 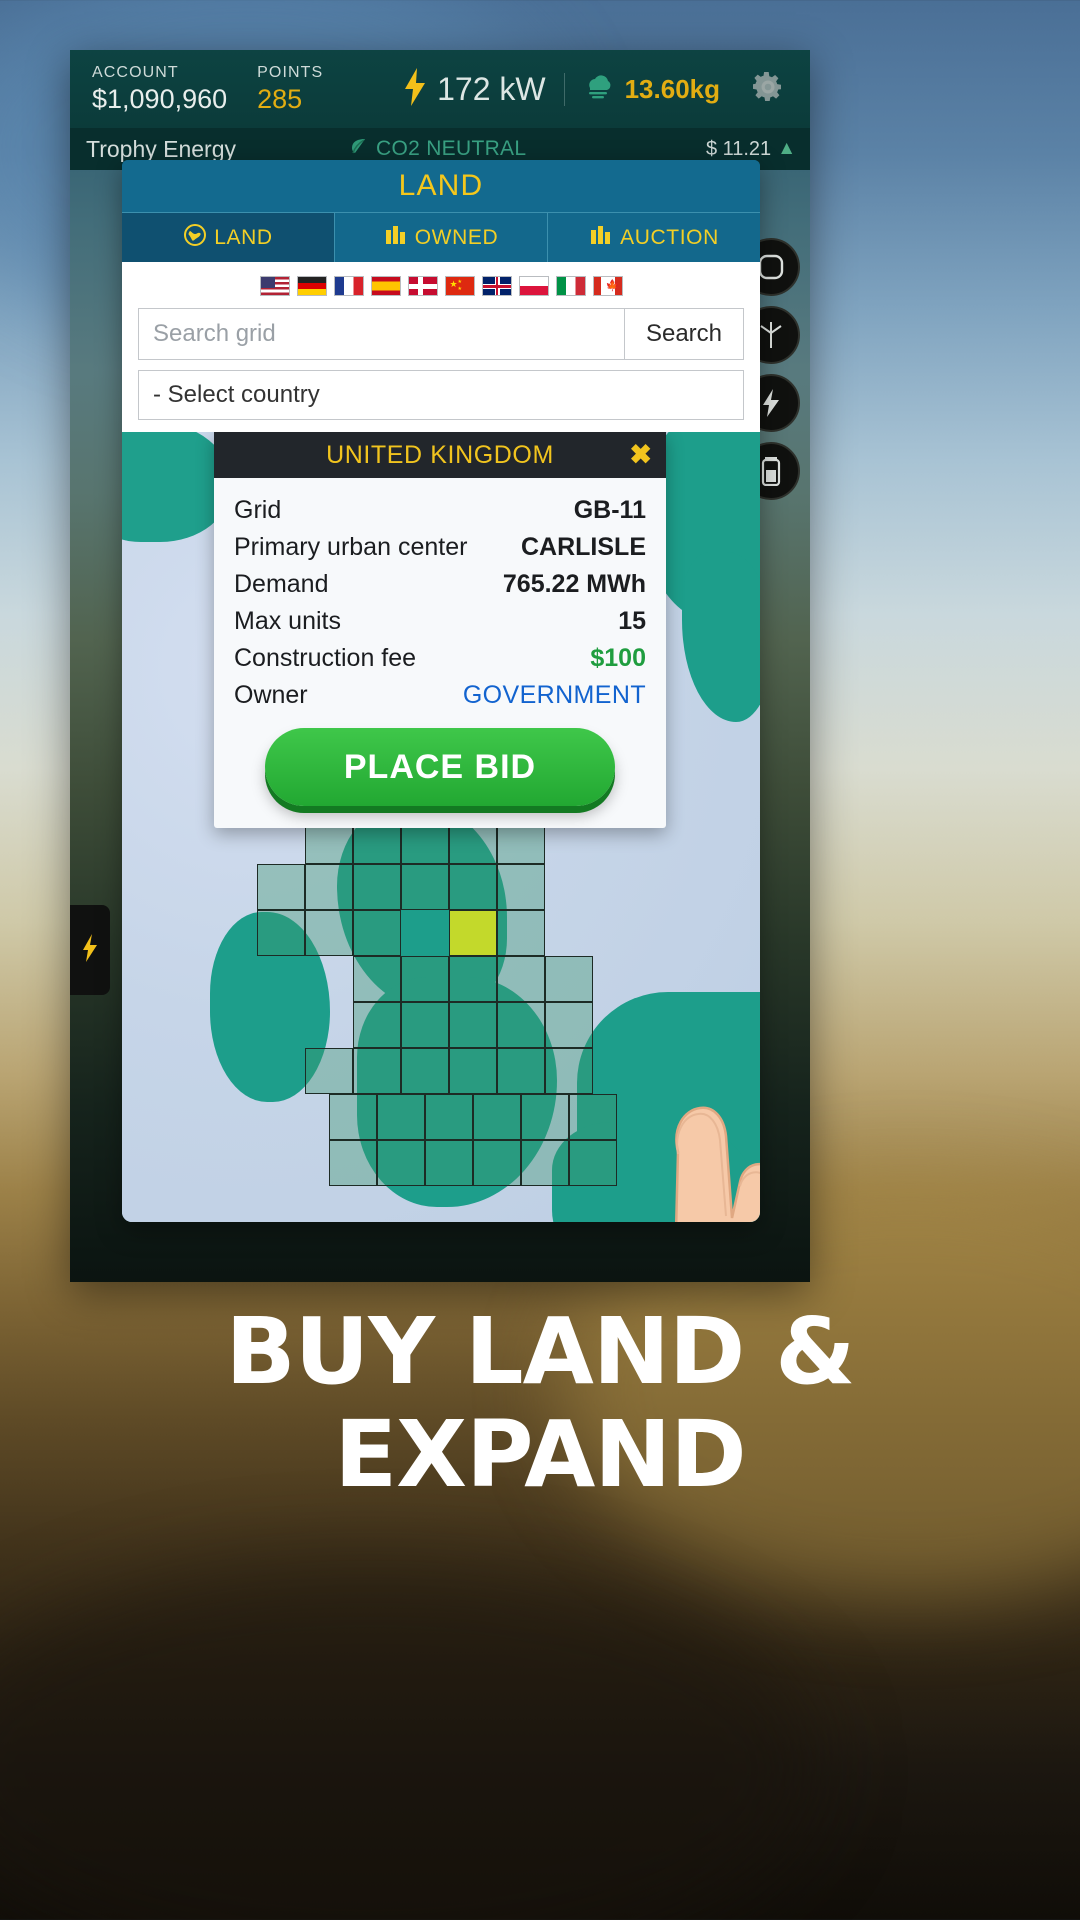 I want to click on left-power-tab, so click(x=90, y=950).